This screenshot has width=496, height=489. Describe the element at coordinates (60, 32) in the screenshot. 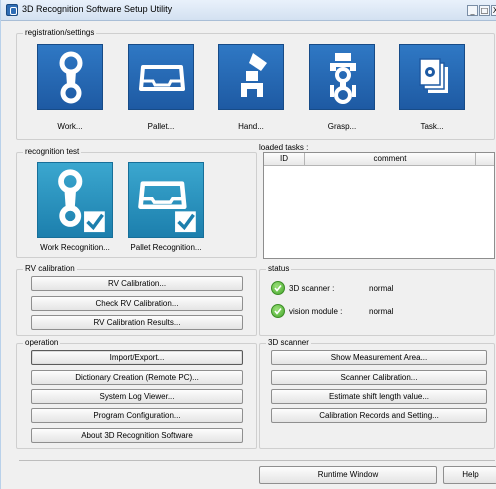

I see `registration-settings-legend: registration/settings` at that location.